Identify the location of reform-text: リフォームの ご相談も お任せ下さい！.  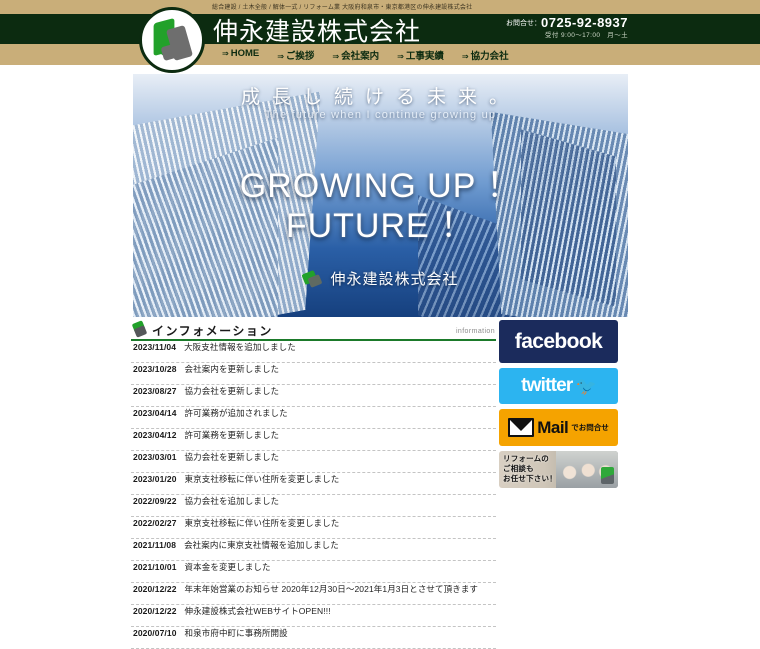
(530, 469).